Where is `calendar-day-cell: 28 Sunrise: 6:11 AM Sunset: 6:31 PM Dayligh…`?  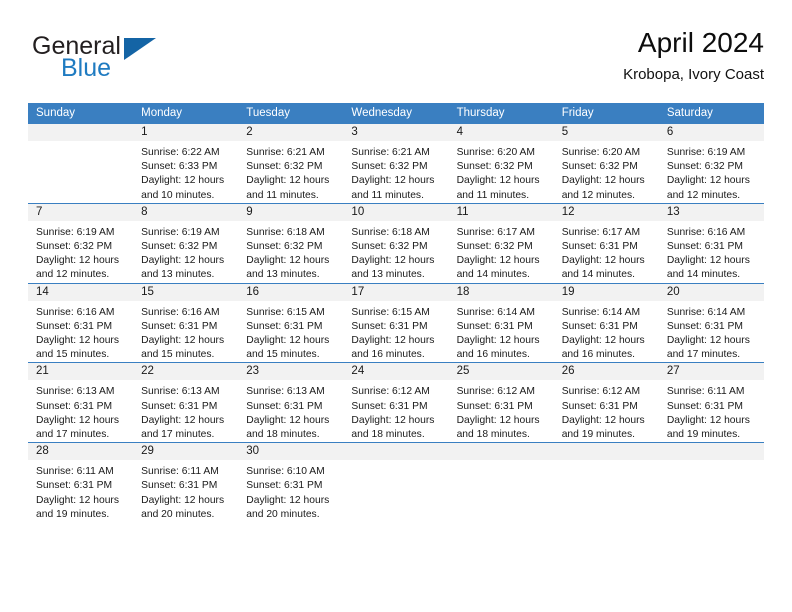
calendar-day-cell: 28 Sunrise: 6:11 AM Sunset: 6:31 PM Dayligh… is located at coordinates (81, 482).